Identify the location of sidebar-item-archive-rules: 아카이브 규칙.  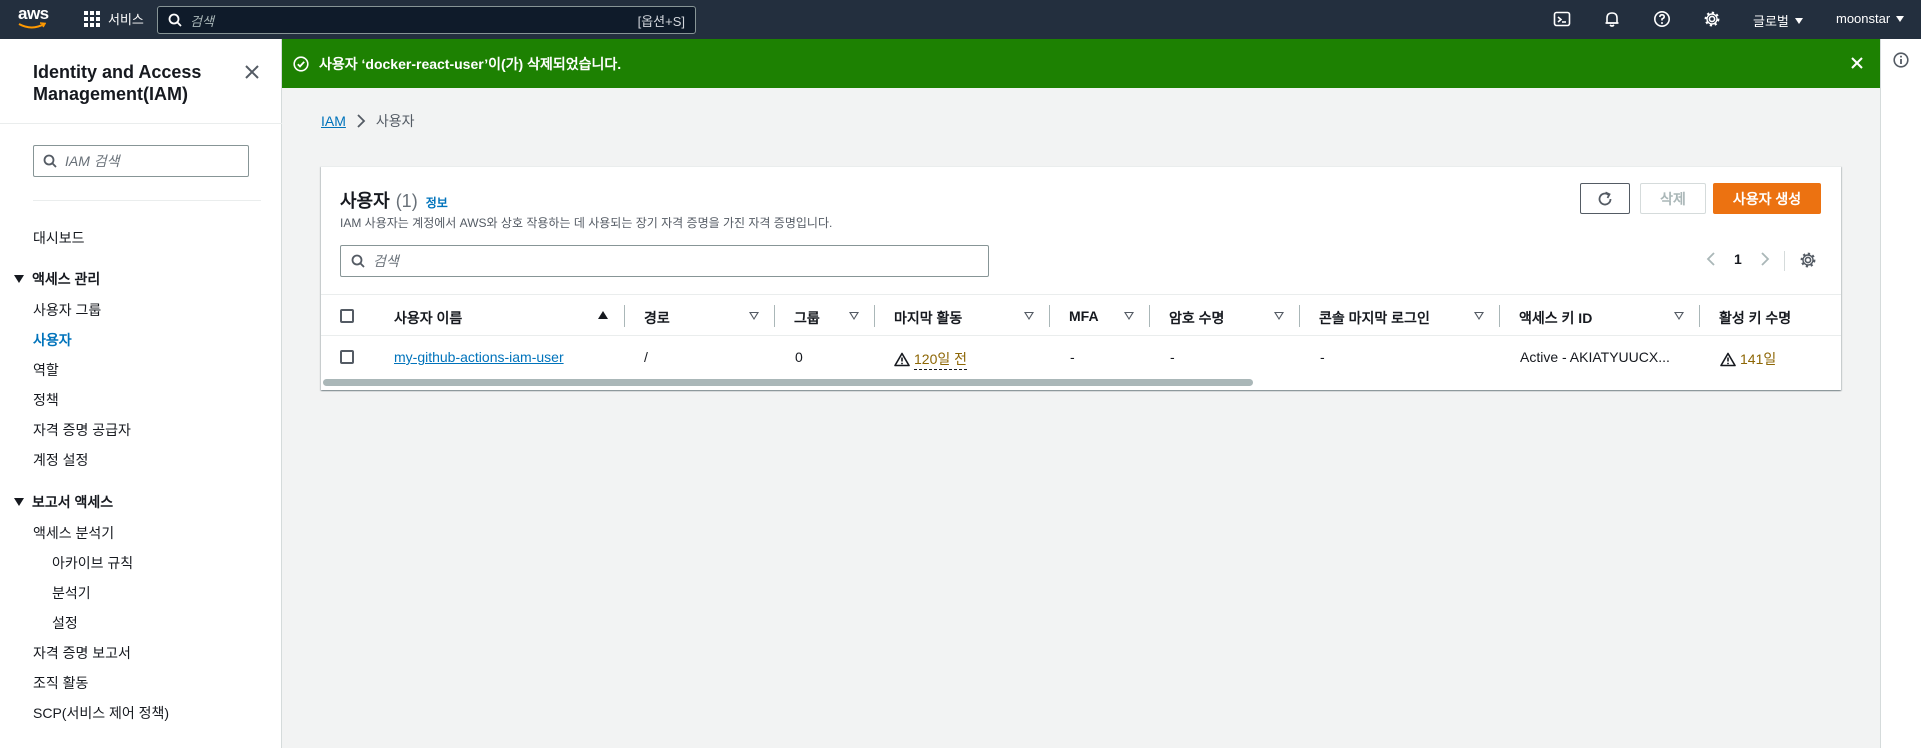
(92, 563).